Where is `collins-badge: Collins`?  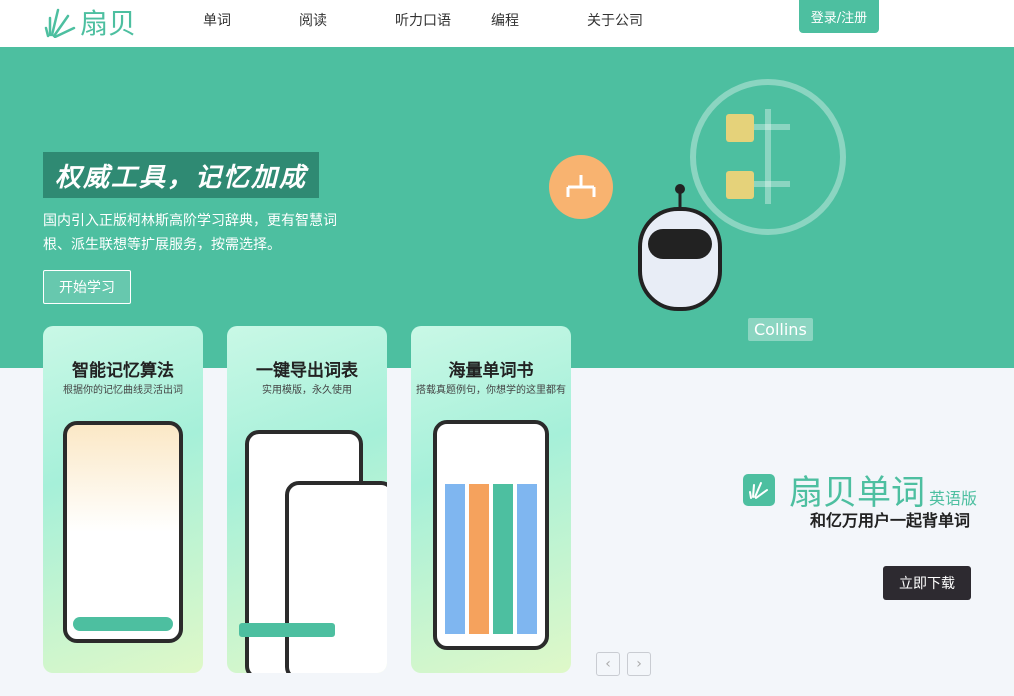 collins-badge: Collins is located at coordinates (780, 329).